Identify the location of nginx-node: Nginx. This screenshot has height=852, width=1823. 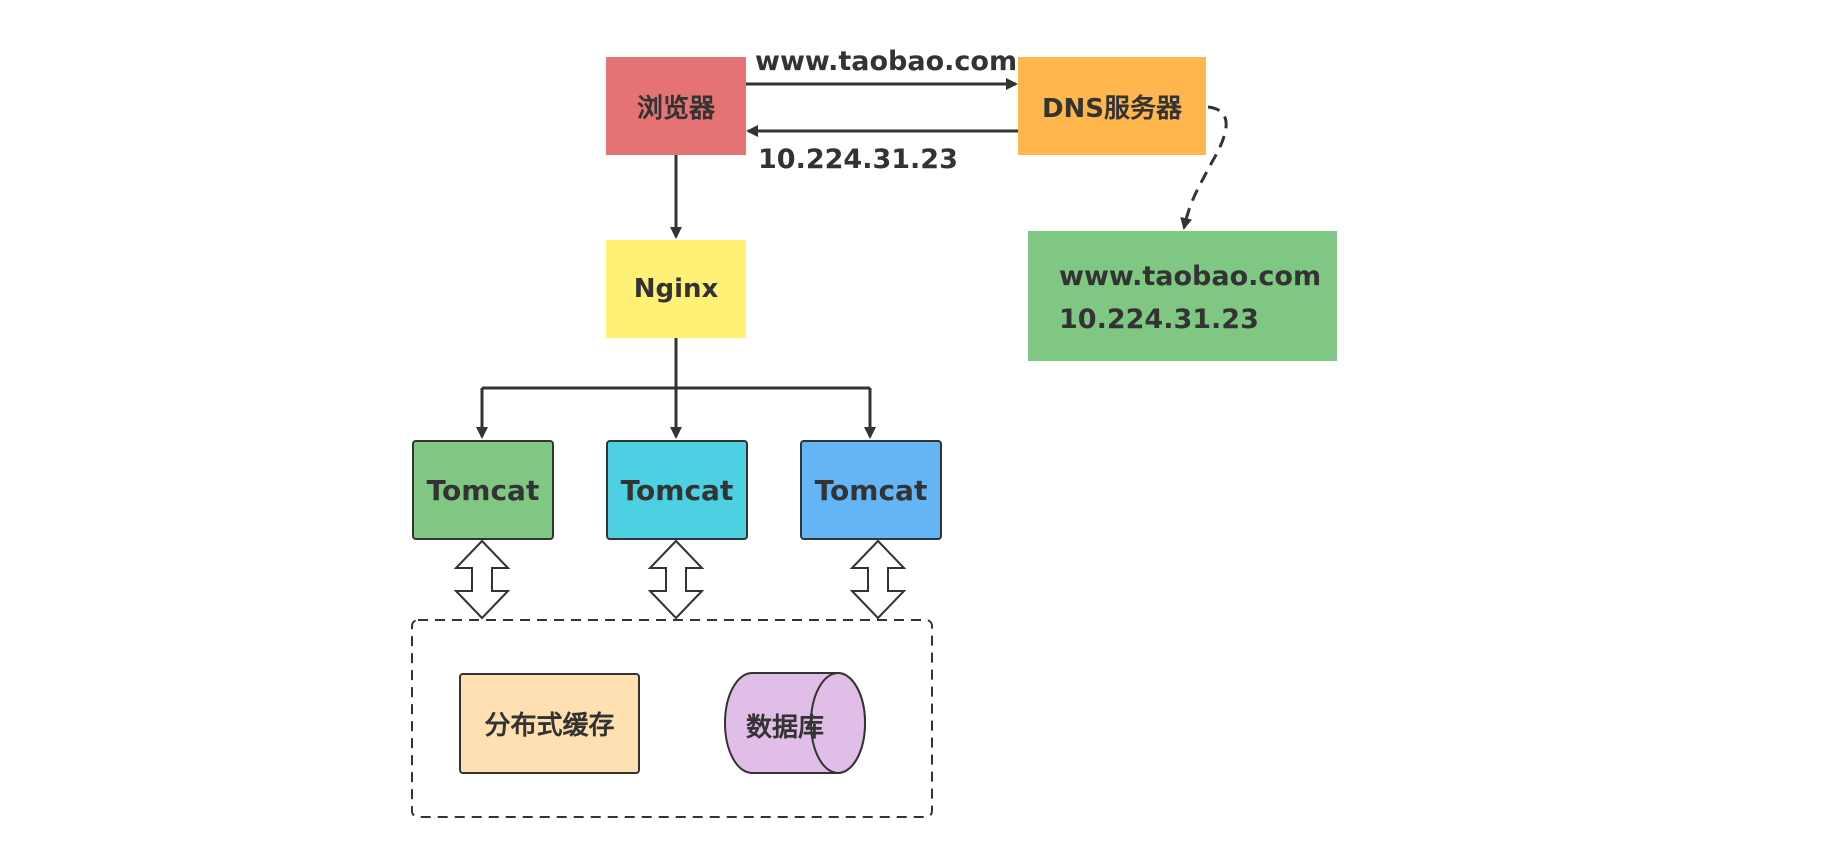
(676, 289).